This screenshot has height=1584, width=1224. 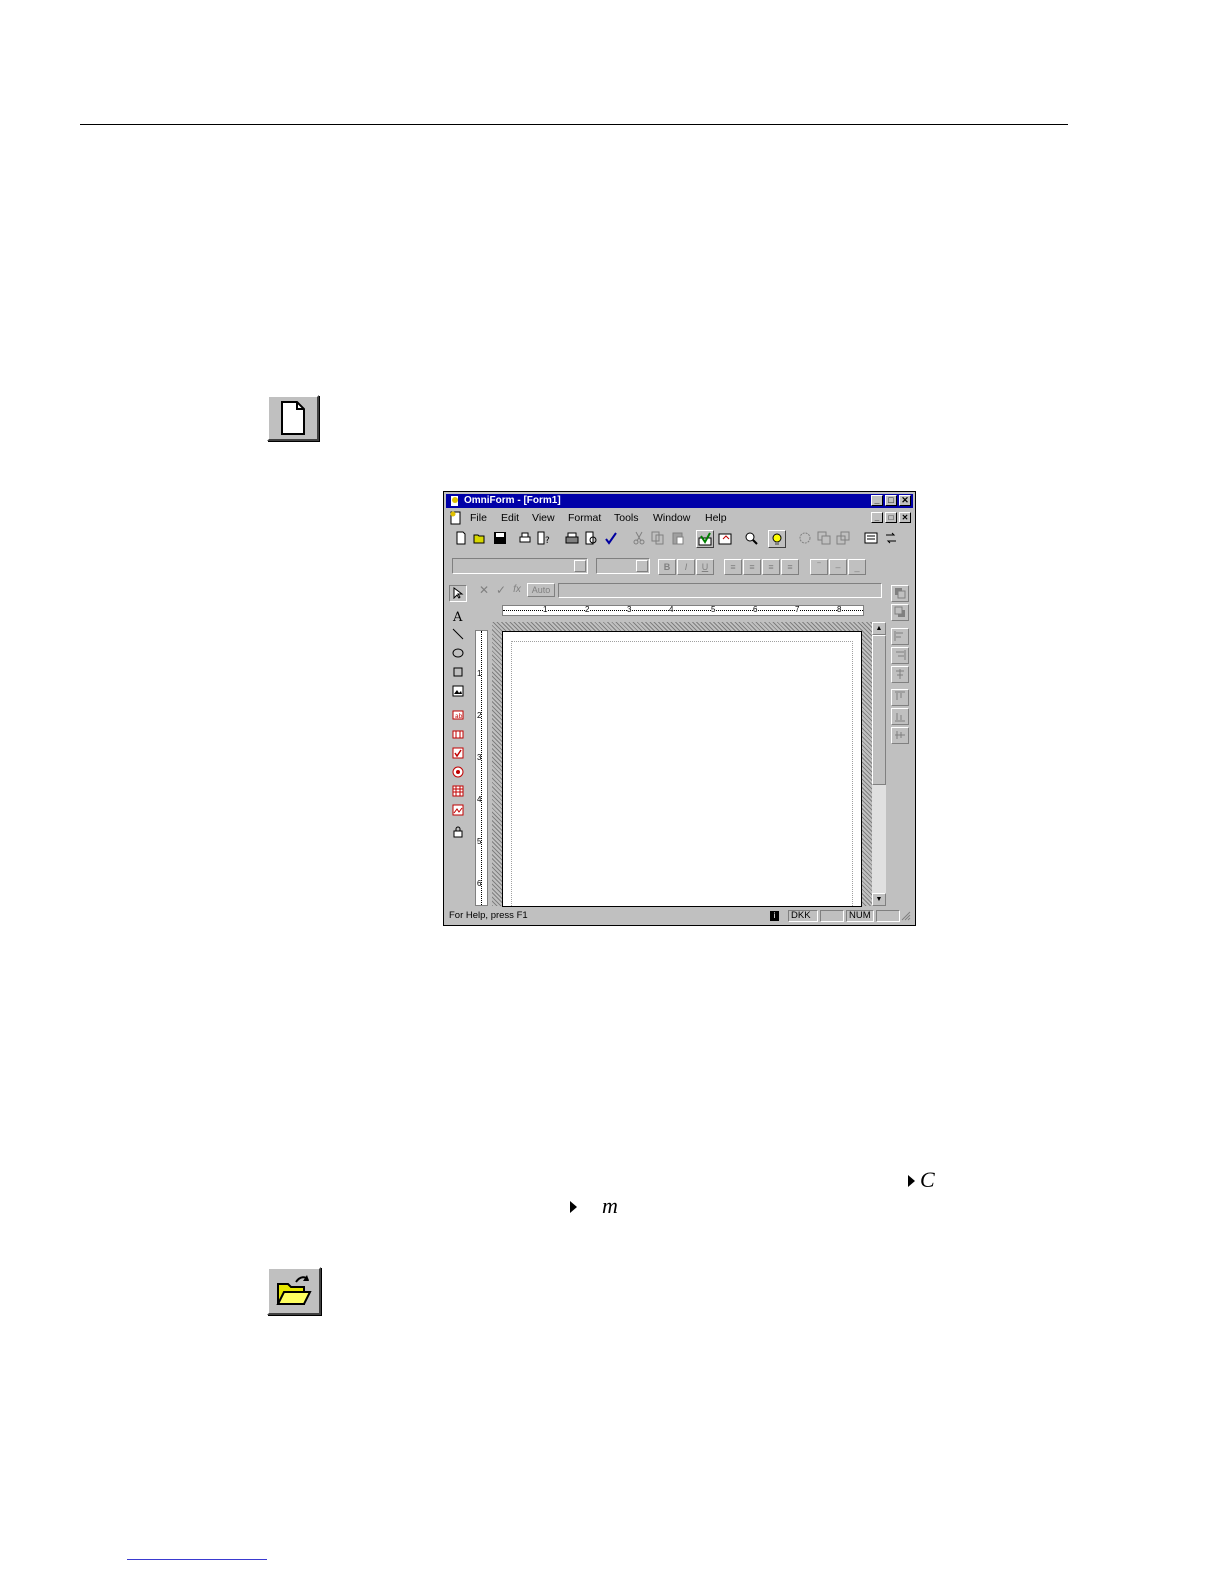 I want to click on design-mode-button, so click(x=705, y=539).